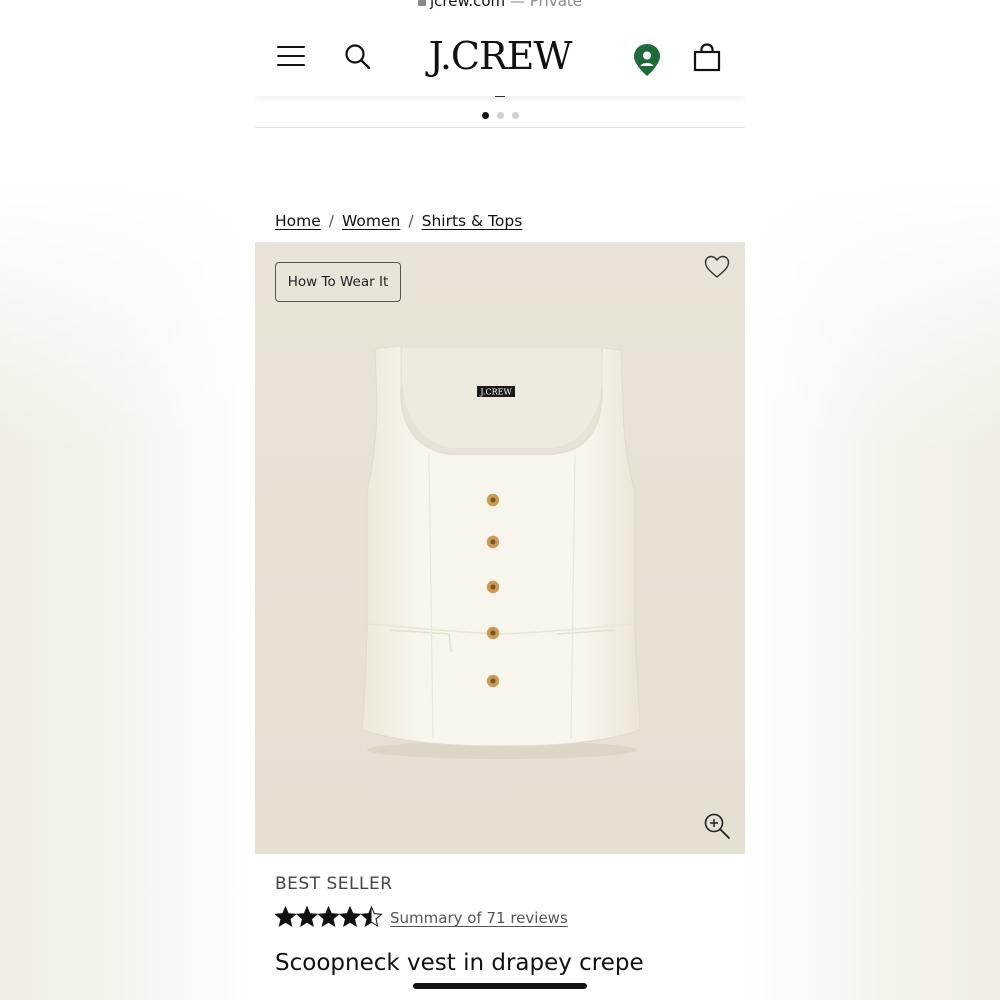 The height and width of the screenshot is (1000, 1000). What do you see at coordinates (717, 267) in the screenshot?
I see `heart-icon` at bounding box center [717, 267].